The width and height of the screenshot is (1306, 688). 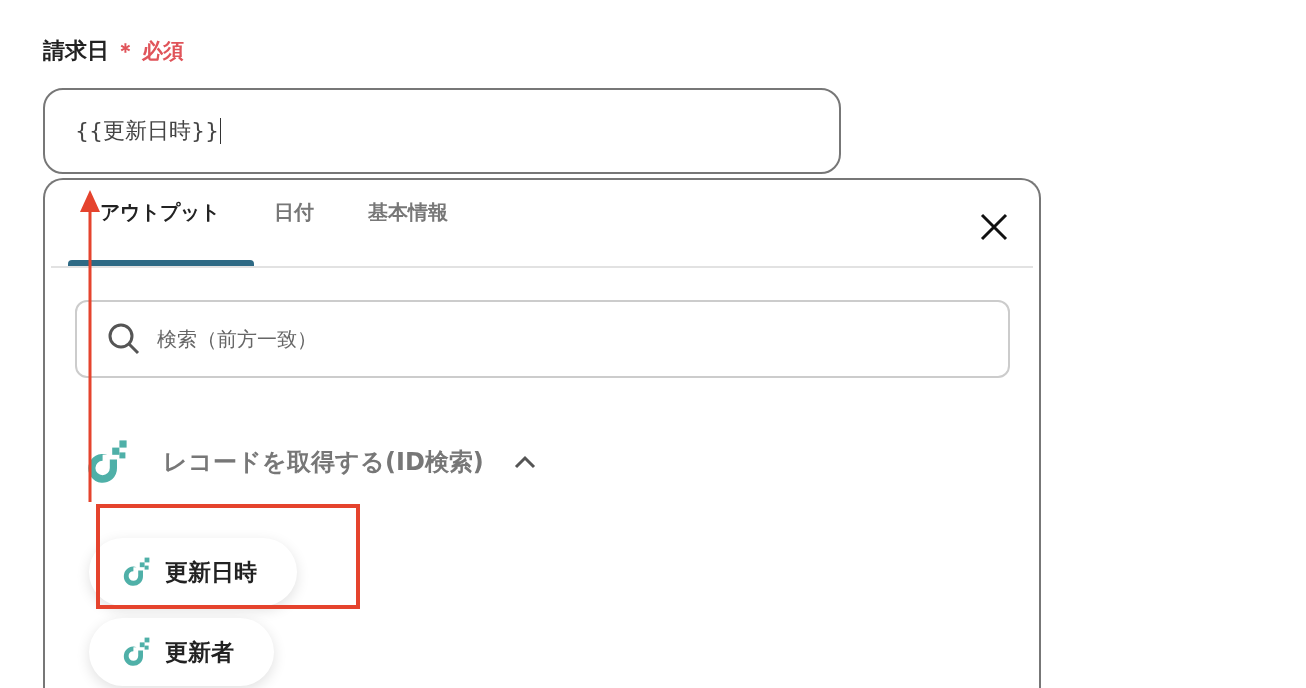 I want to click on chevron-icon, so click(x=524, y=462).